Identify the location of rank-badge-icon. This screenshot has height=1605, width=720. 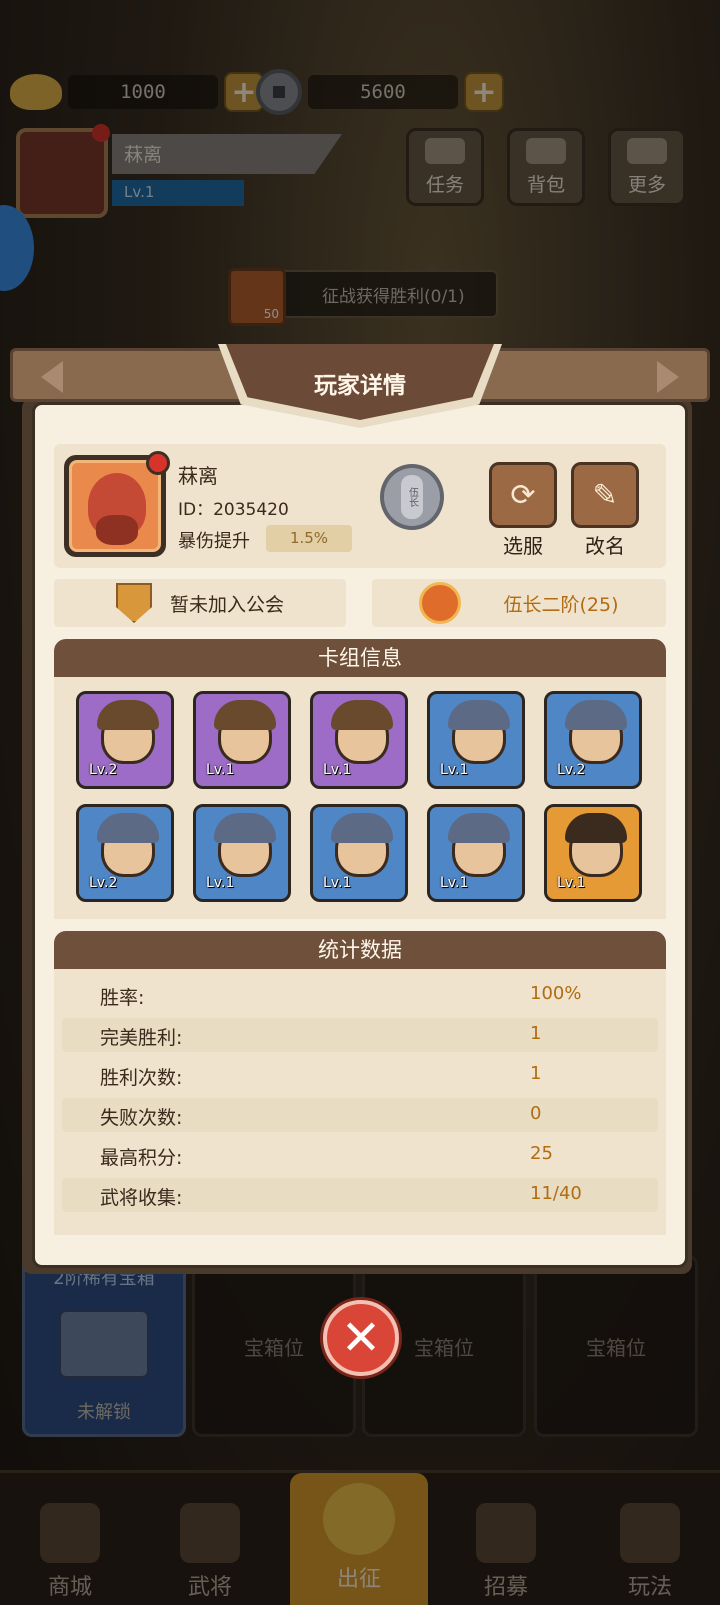
(440, 603).